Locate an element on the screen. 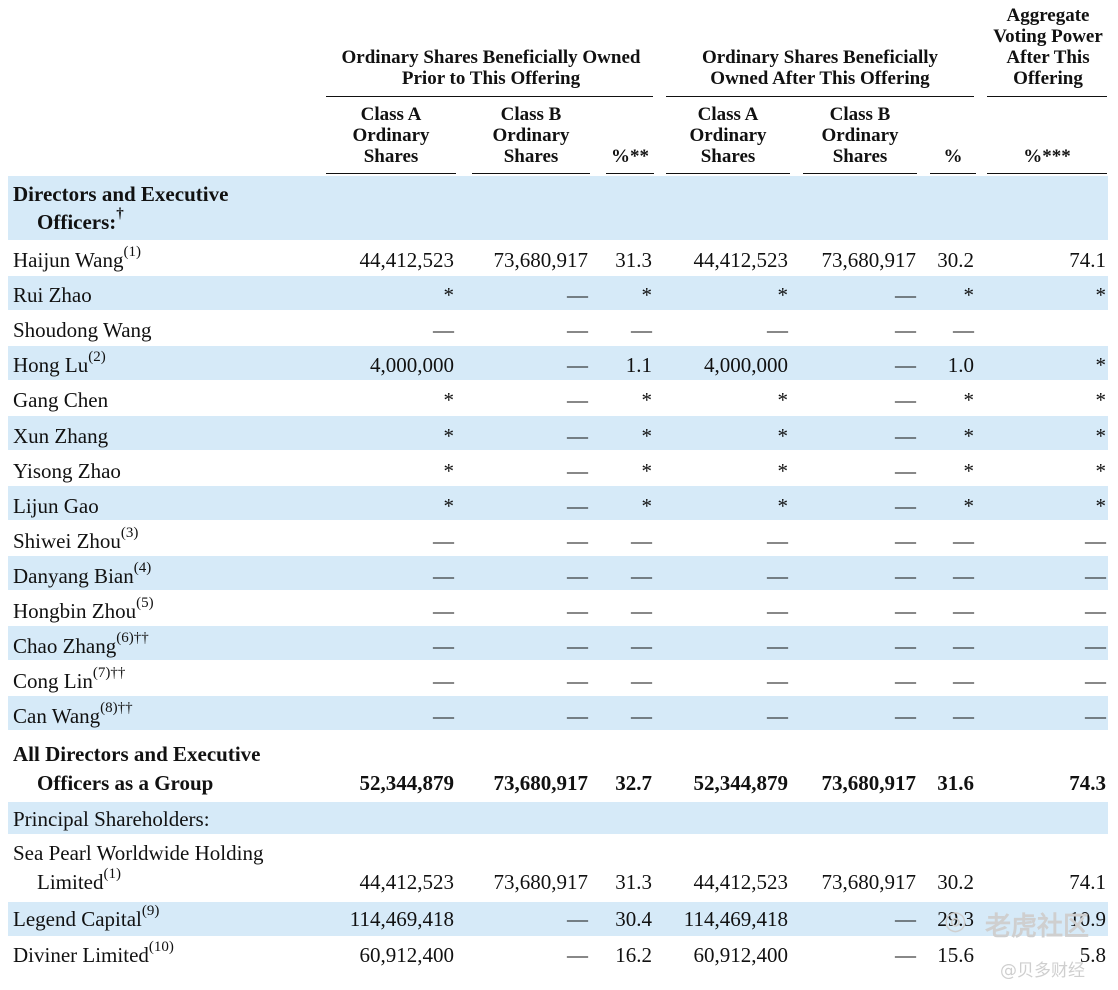  footnote-ref: (4) is located at coordinates (142, 567).